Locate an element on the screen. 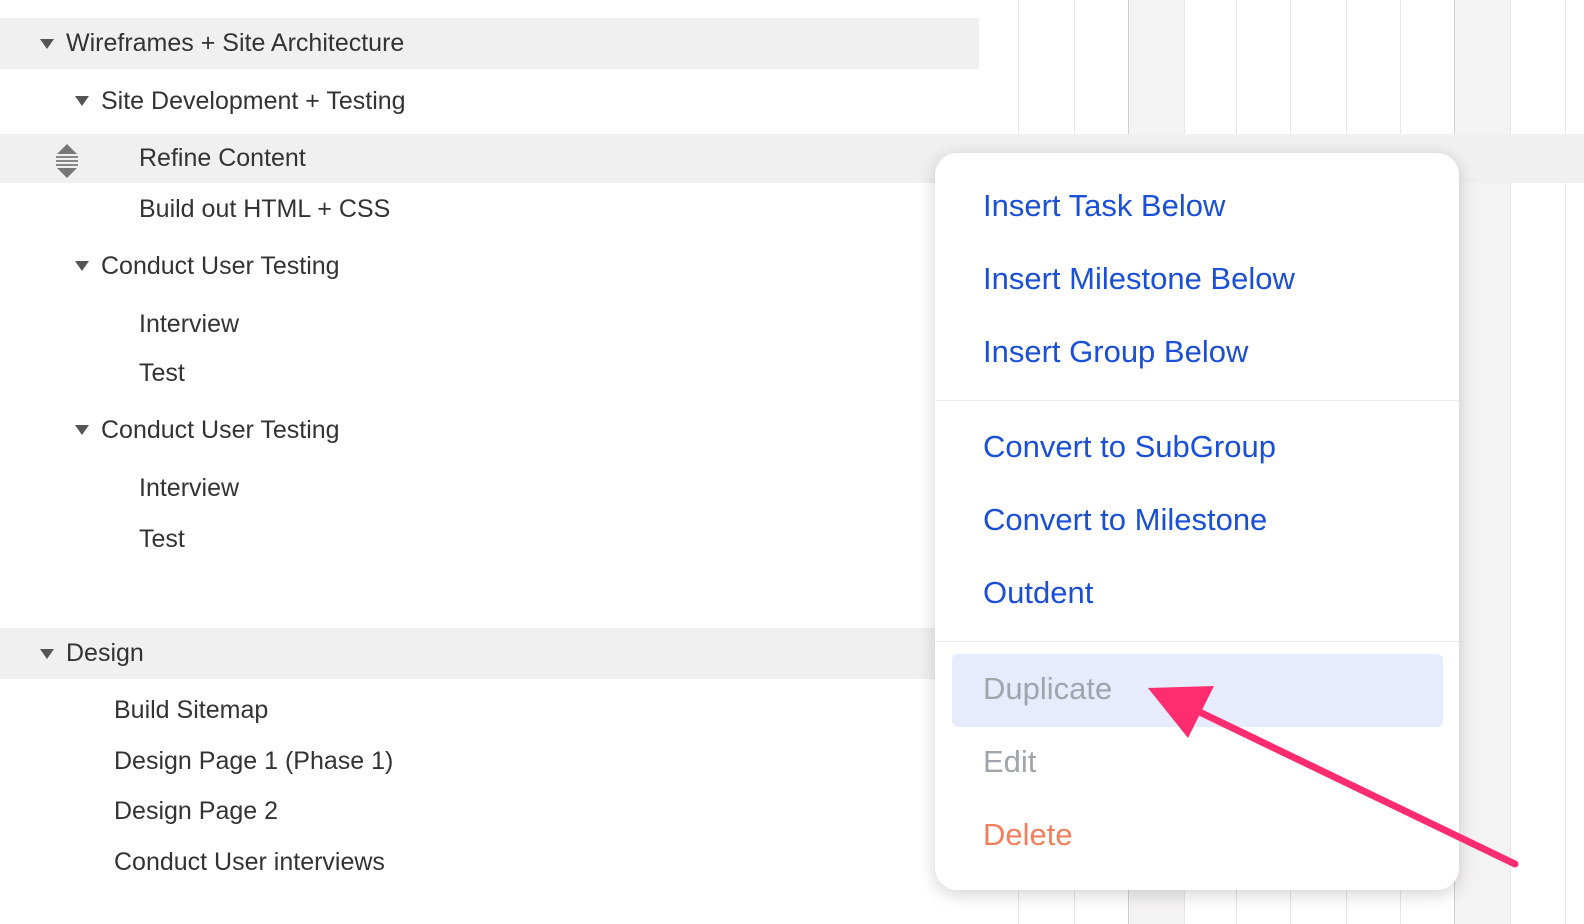 This screenshot has width=1584, height=924. annotation-arrow-icon is located at coordinates (1333, 777).